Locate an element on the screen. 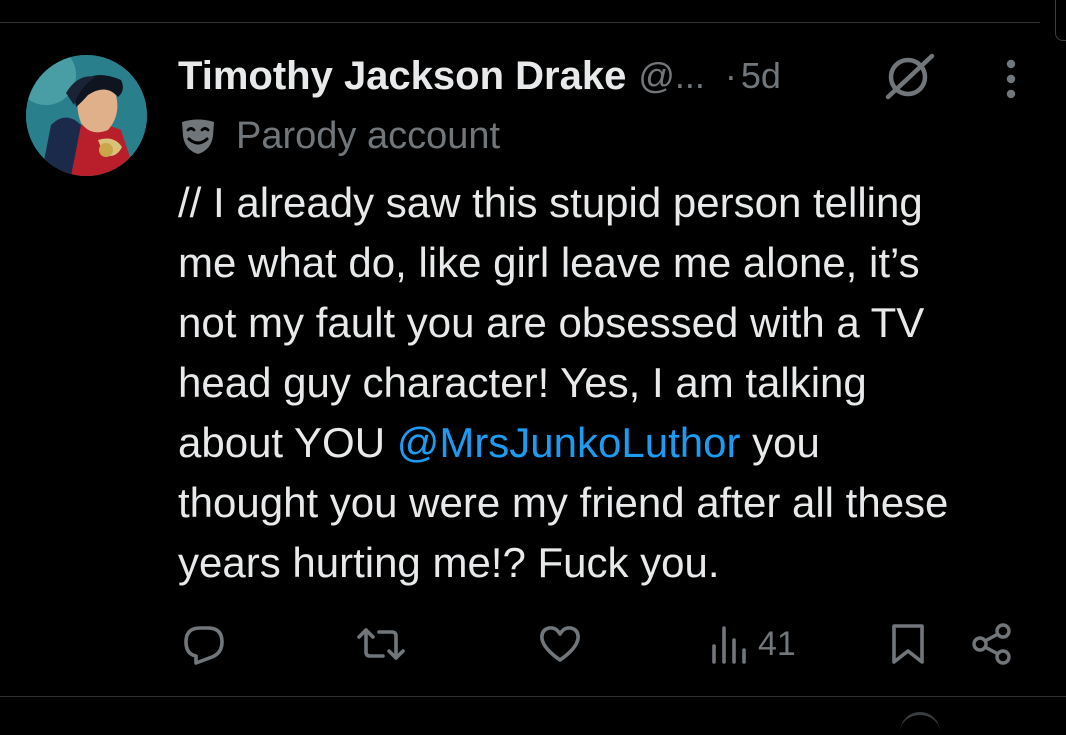  parody-badge: Parody account is located at coordinates (339, 136).